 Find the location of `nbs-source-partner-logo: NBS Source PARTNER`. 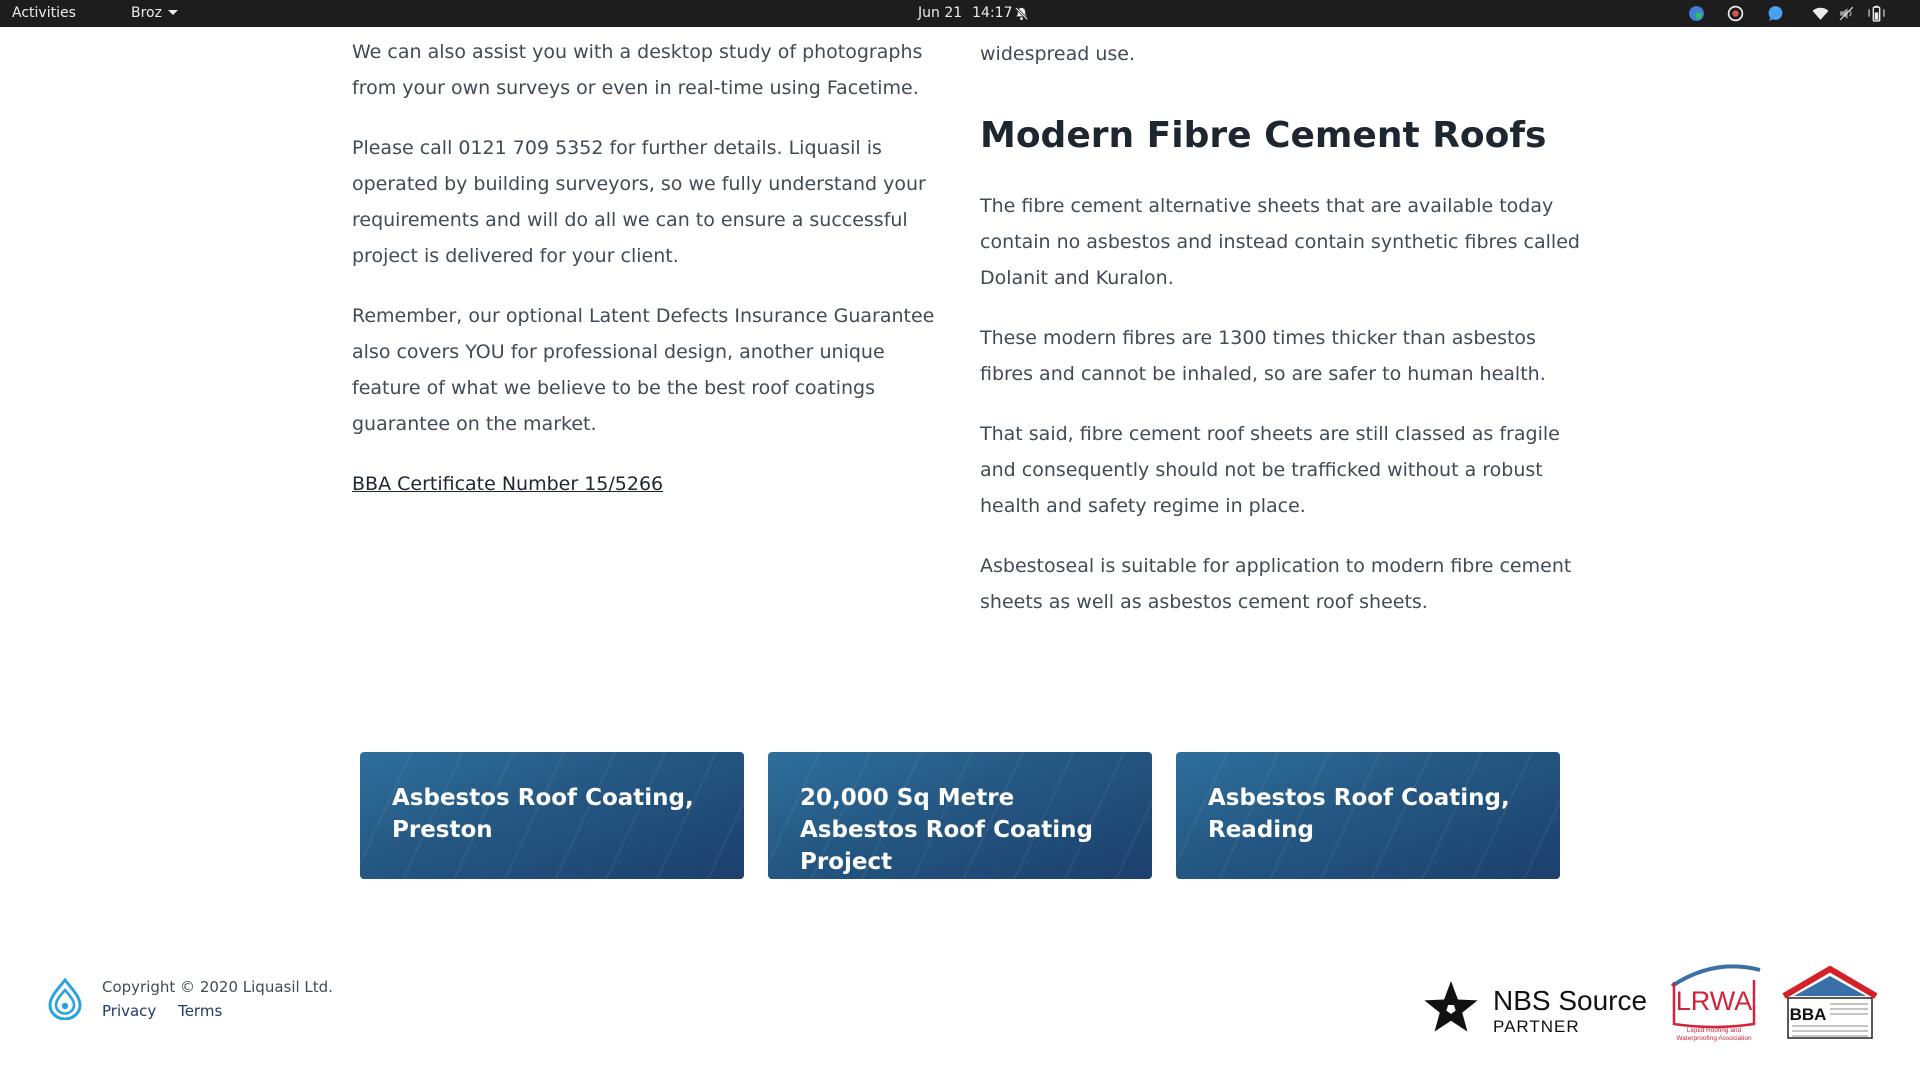

nbs-source-partner-logo: NBS Source PARTNER is located at coordinates (1536, 1009).